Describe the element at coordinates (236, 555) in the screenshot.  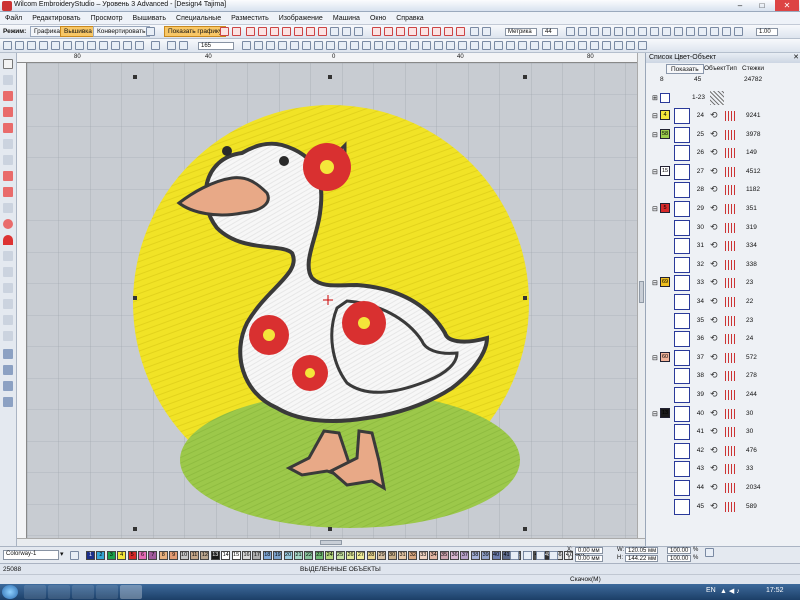
I see `color-swatch: 15` at that location.